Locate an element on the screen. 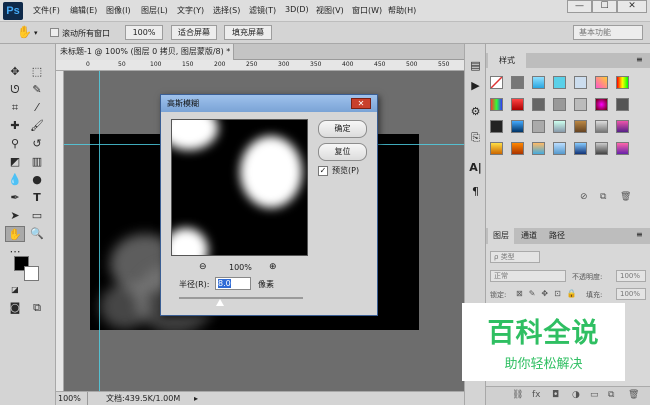 The width and height of the screenshot is (650, 405). delete-style-icon: 🗑 is located at coordinates (625, 197).